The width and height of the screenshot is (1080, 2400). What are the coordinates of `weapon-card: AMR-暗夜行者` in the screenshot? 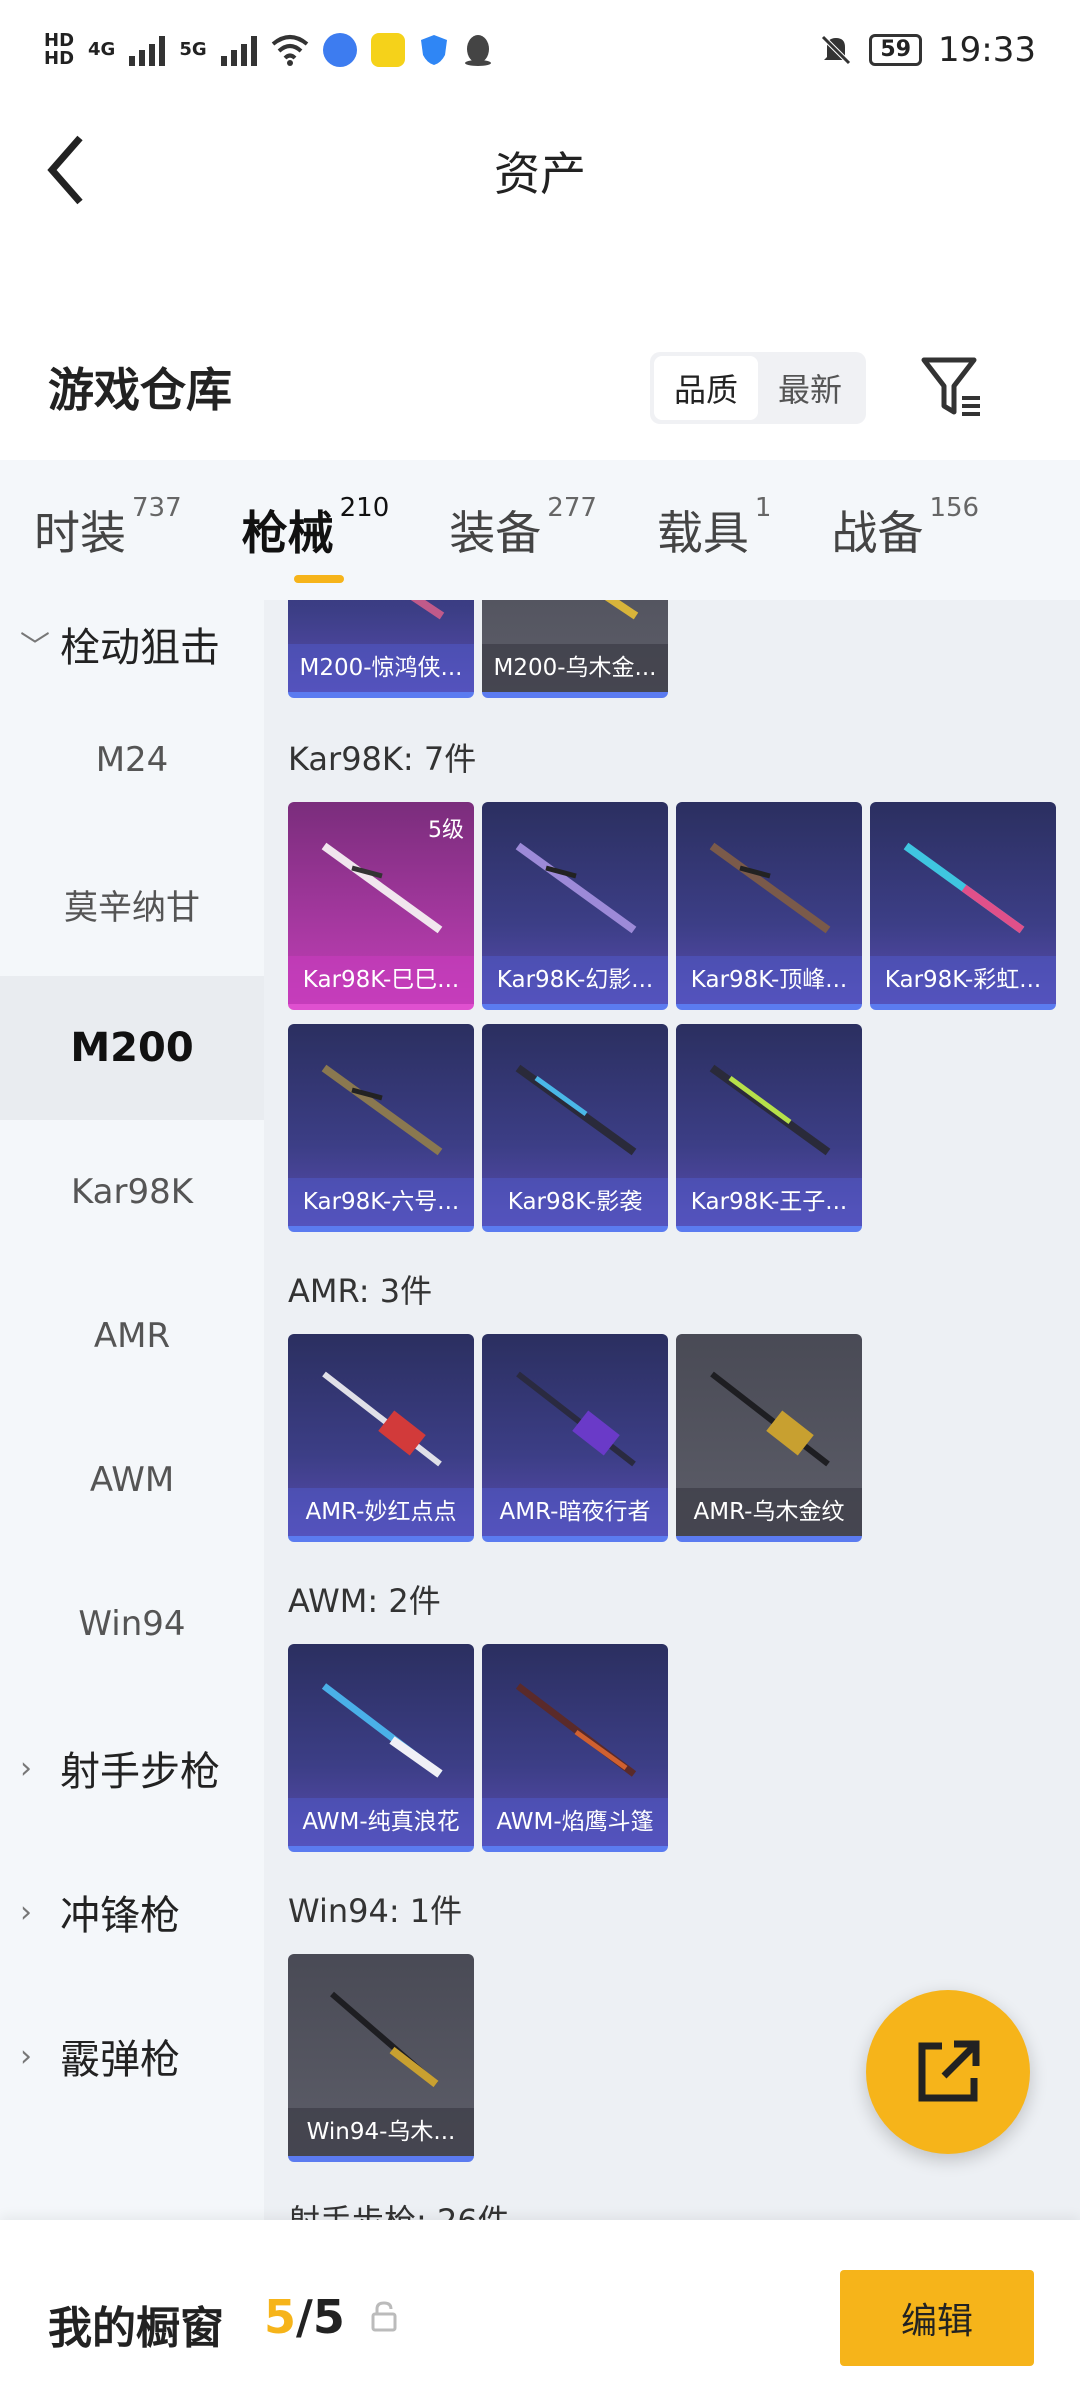 It's located at (575, 1438).